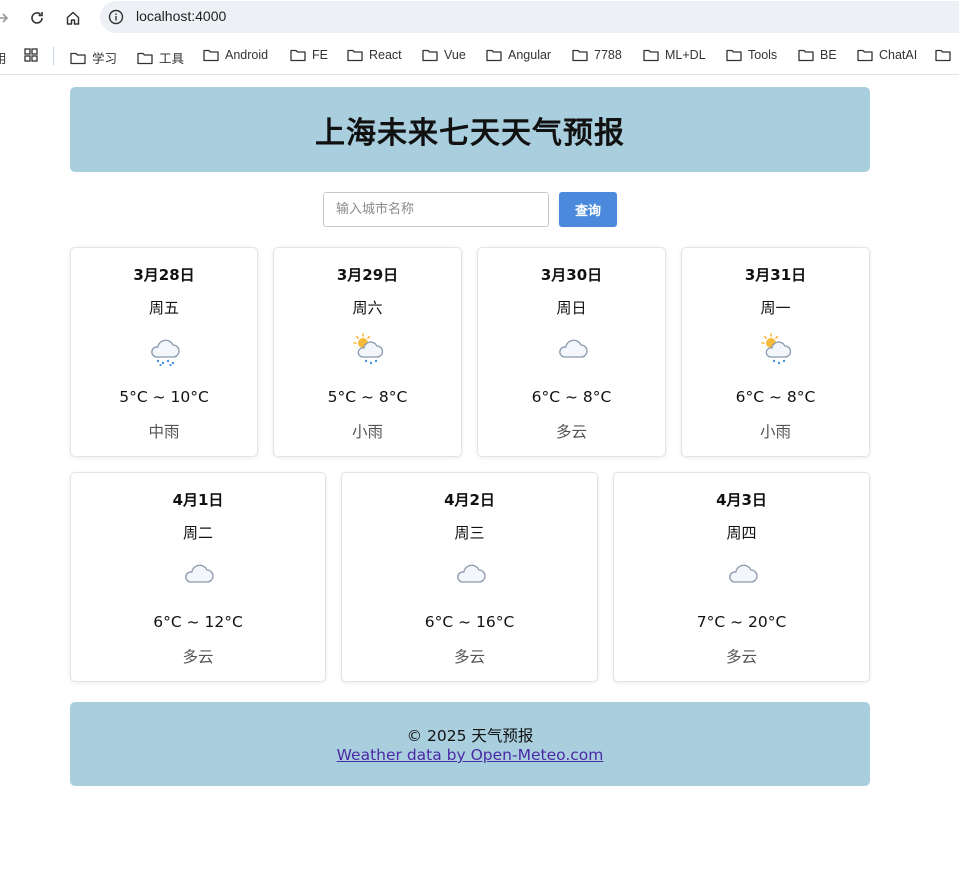 The width and height of the screenshot is (959, 881). What do you see at coordinates (470, 755) in the screenshot?
I see `open-meteo-link: Weather data by Open-Meteo.com` at bounding box center [470, 755].